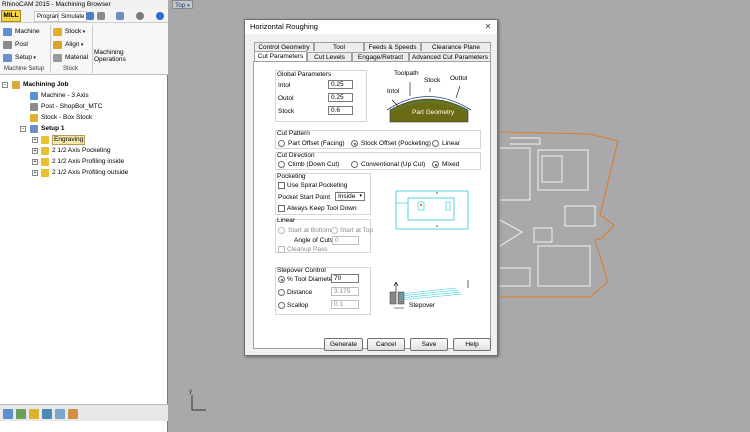 This screenshot has height=432, width=750. Describe the element at coordinates (433, 112) in the screenshot. I see `part-geometry-text: Part Geometry` at that location.